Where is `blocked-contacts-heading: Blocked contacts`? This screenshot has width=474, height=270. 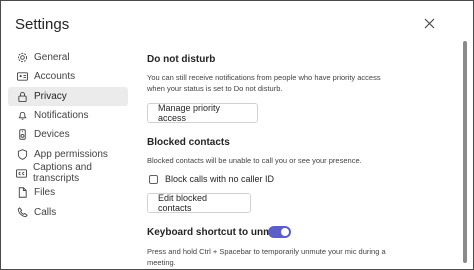
blocked-contacts-heading: Blocked contacts is located at coordinates (188, 142).